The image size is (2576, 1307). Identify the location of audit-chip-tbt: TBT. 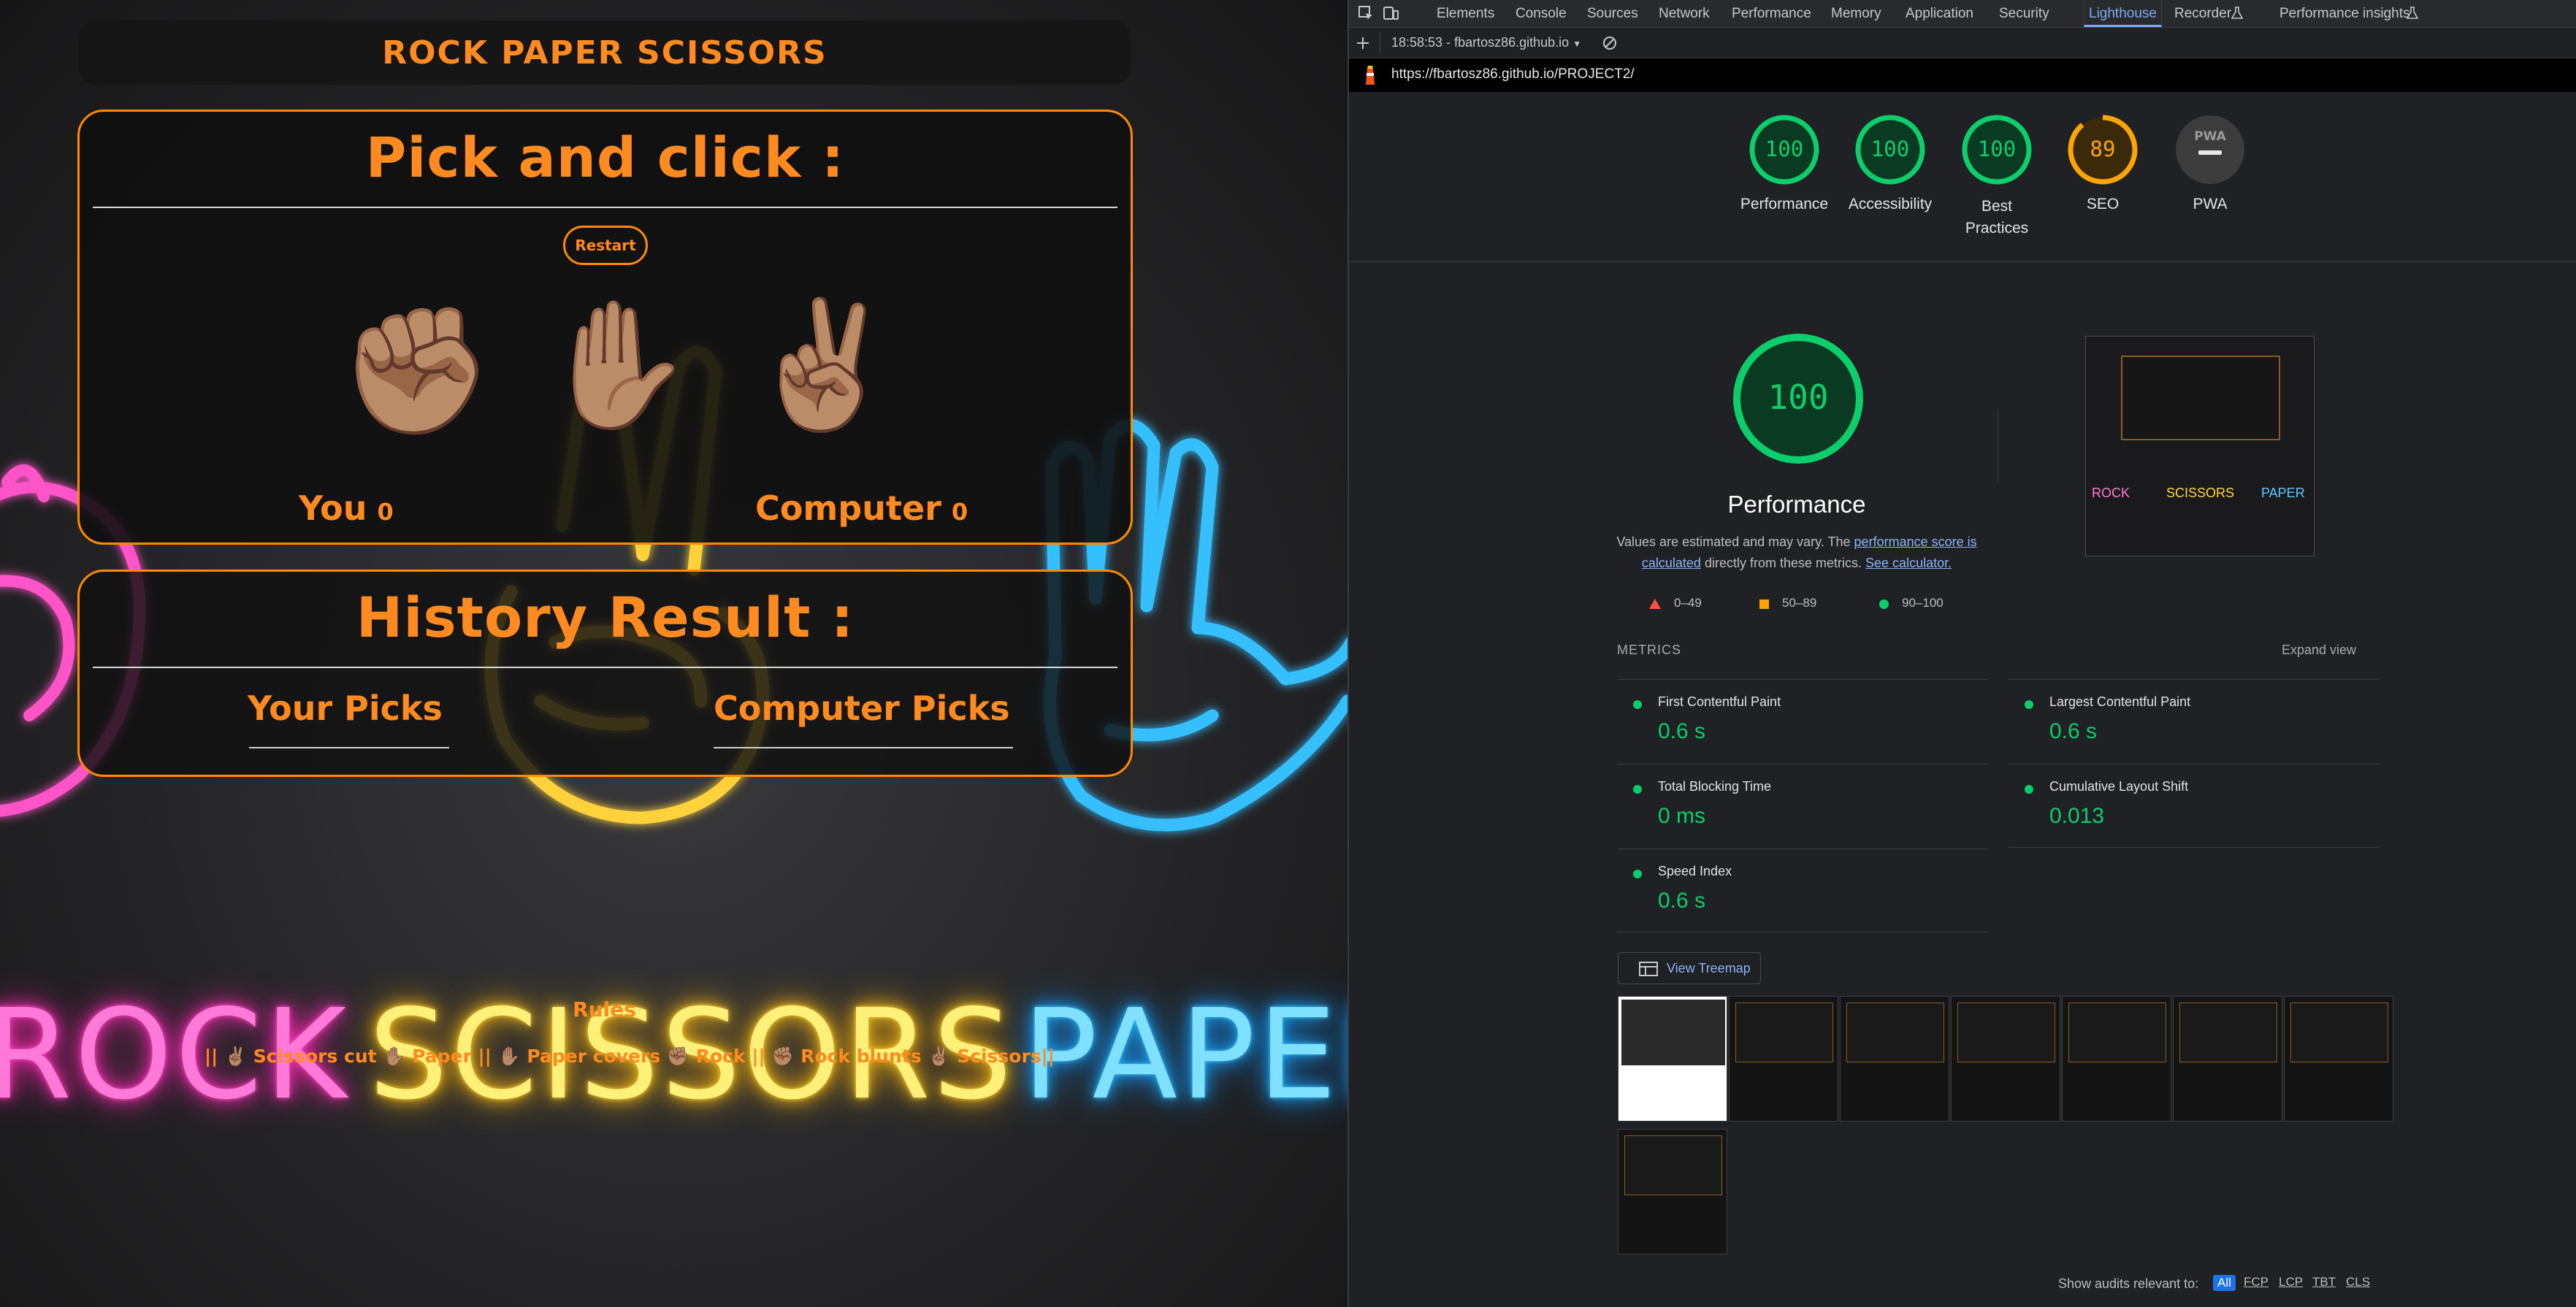
(2324, 1282).